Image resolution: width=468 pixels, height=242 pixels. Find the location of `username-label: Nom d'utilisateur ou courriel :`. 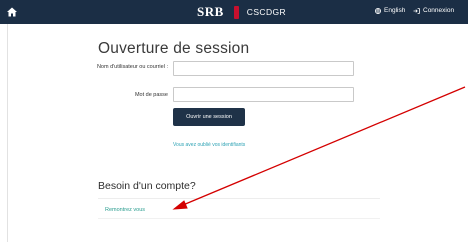

username-label: Nom d'utilisateur ou courriel : is located at coordinates (132, 67).